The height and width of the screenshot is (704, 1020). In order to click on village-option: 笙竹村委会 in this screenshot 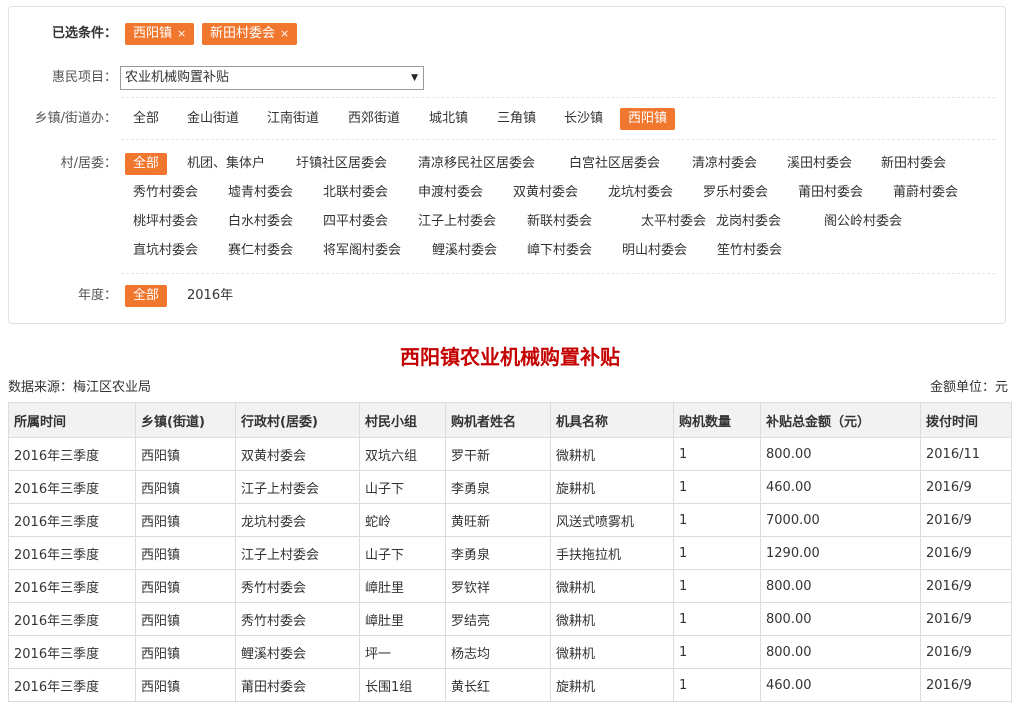, I will do `click(749, 251)`.